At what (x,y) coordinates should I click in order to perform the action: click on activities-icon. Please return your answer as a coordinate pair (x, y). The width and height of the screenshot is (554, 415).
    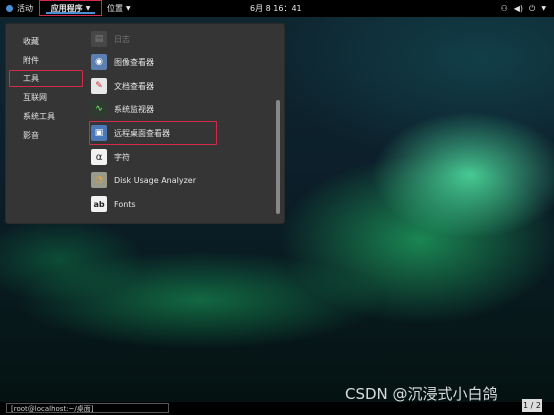
    Looking at the image, I should click on (9, 8).